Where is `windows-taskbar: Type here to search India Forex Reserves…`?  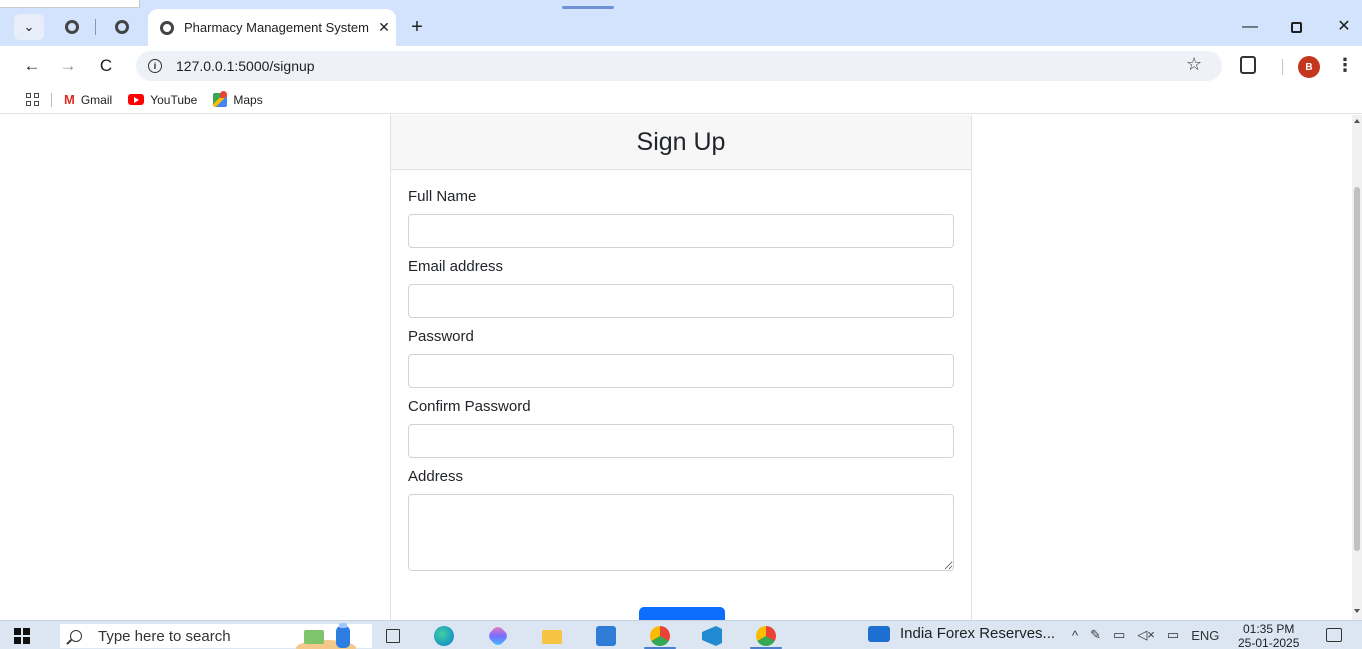
windows-taskbar: Type here to search India Forex Reserves… is located at coordinates (681, 634).